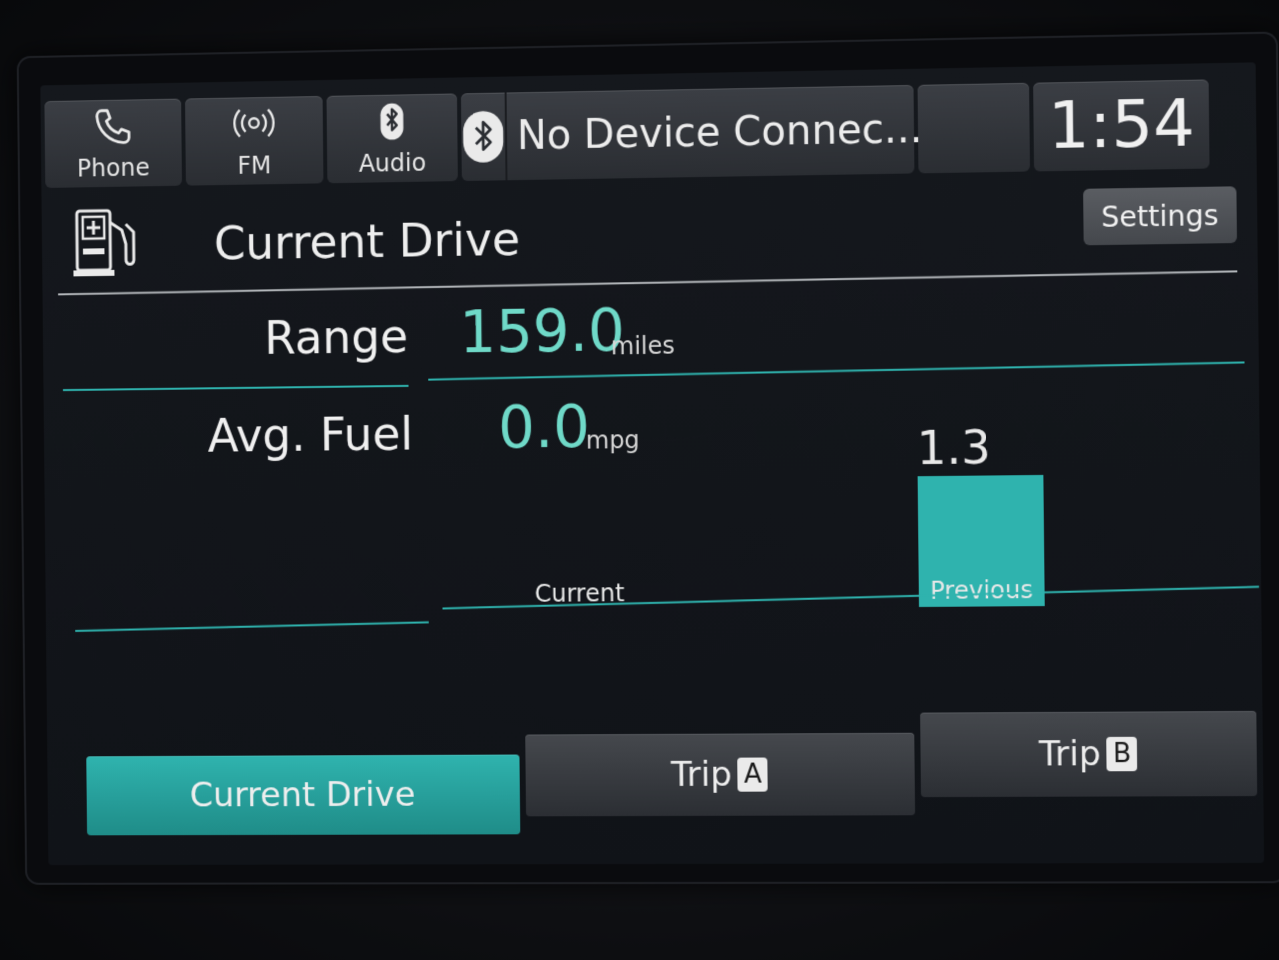  I want to click on bar-value-previous: 1.3, so click(953, 448).